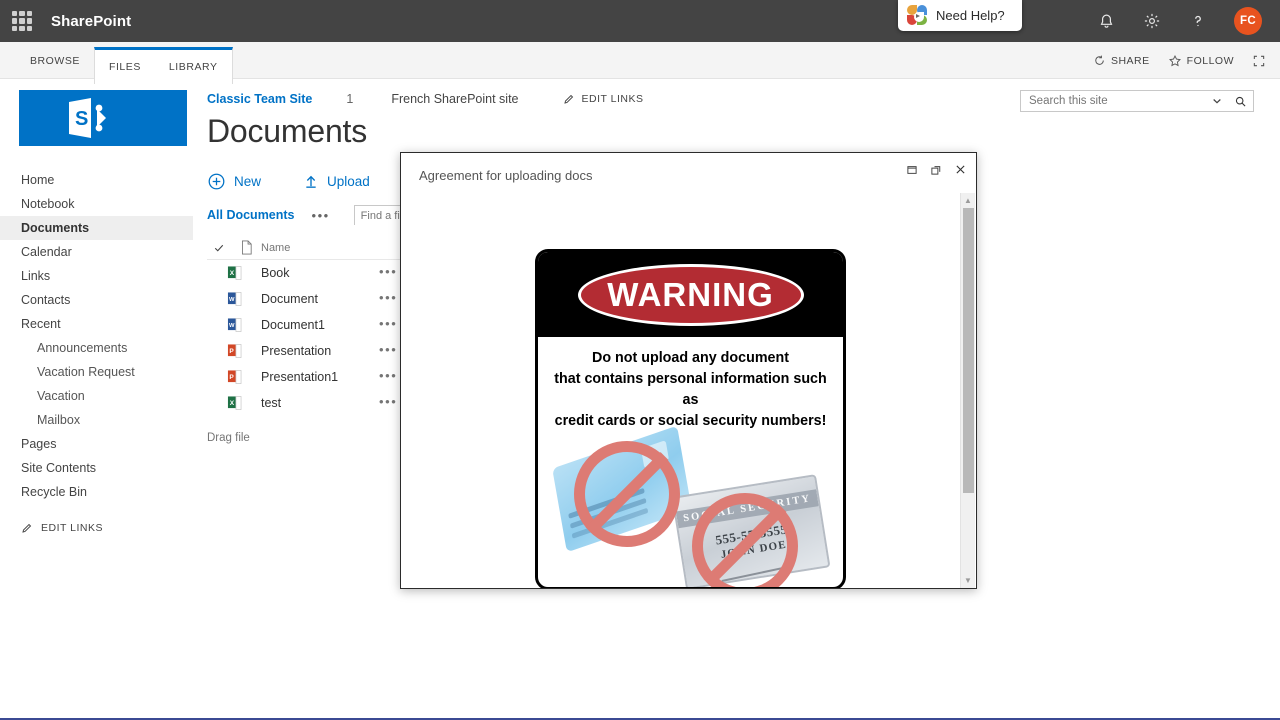  I want to click on sidebar-item-pages: Pages, so click(96, 444).